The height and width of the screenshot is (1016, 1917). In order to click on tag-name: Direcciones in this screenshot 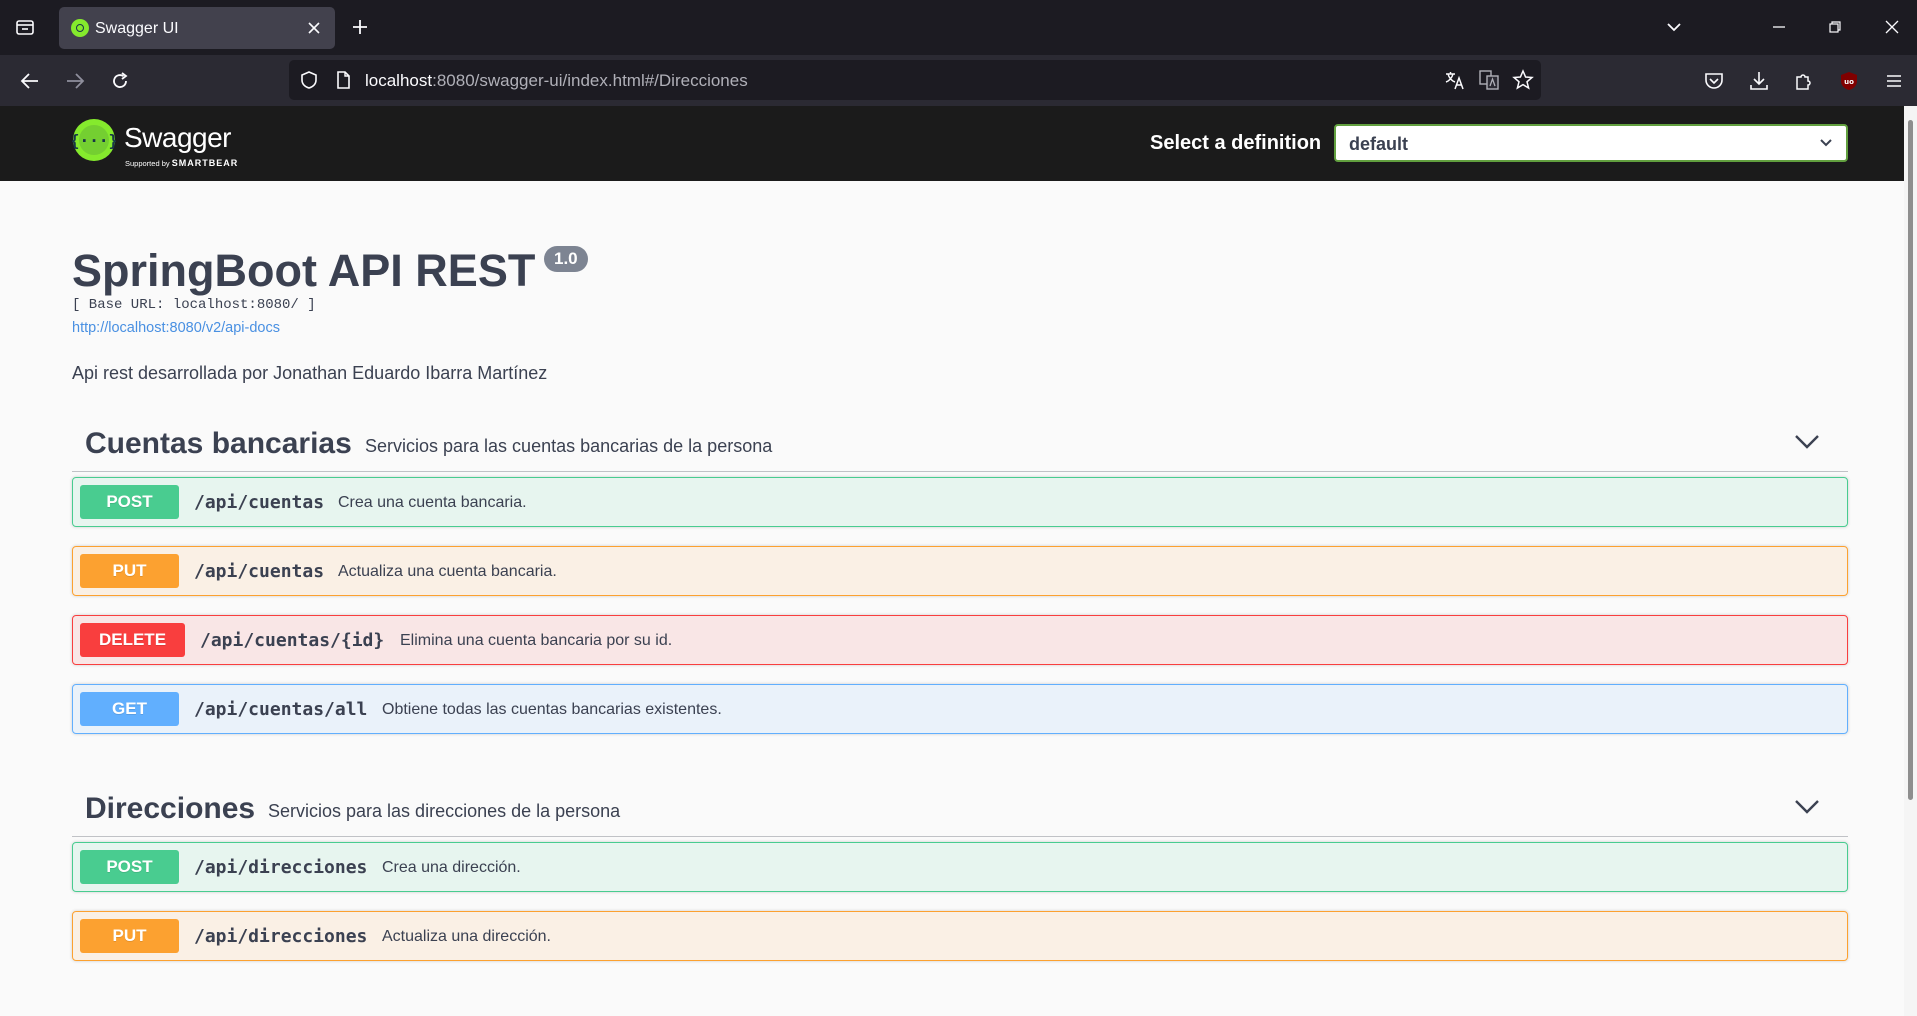, I will do `click(170, 808)`.